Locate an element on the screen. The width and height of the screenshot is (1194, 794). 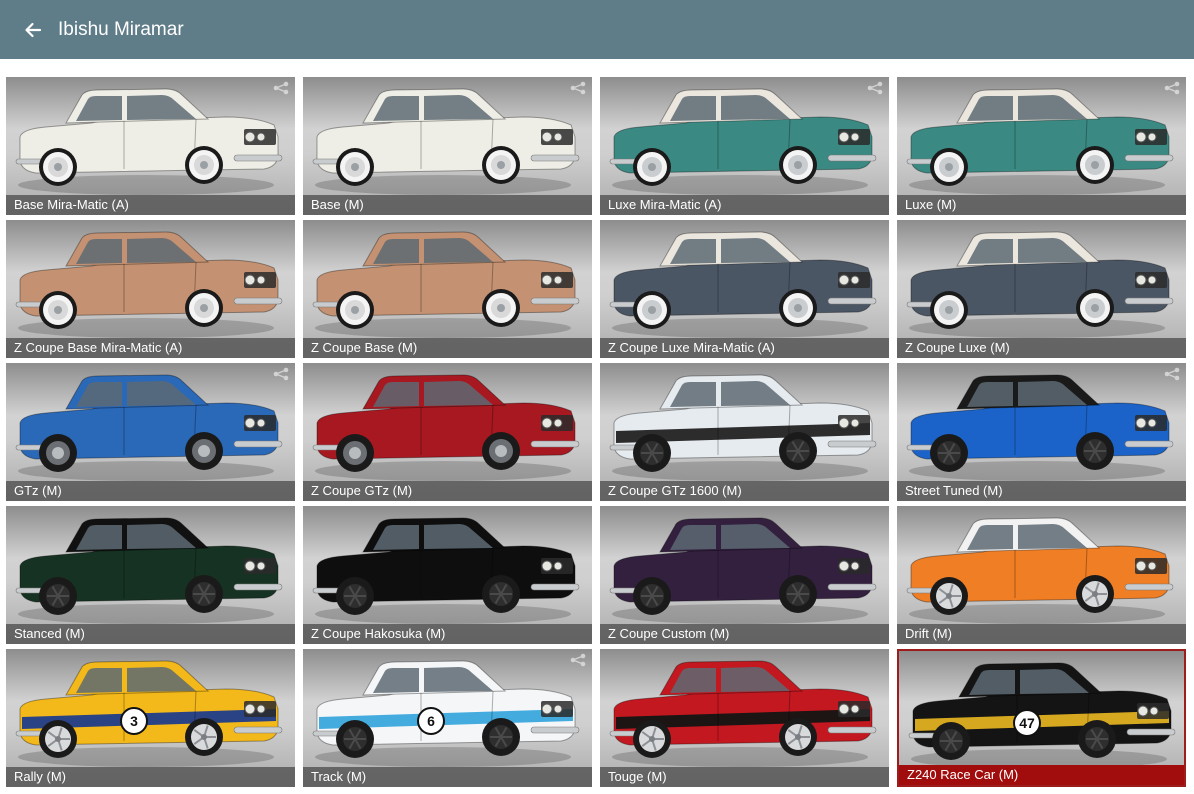
config-label: Z Coupe Base (M) is located at coordinates (447, 348).